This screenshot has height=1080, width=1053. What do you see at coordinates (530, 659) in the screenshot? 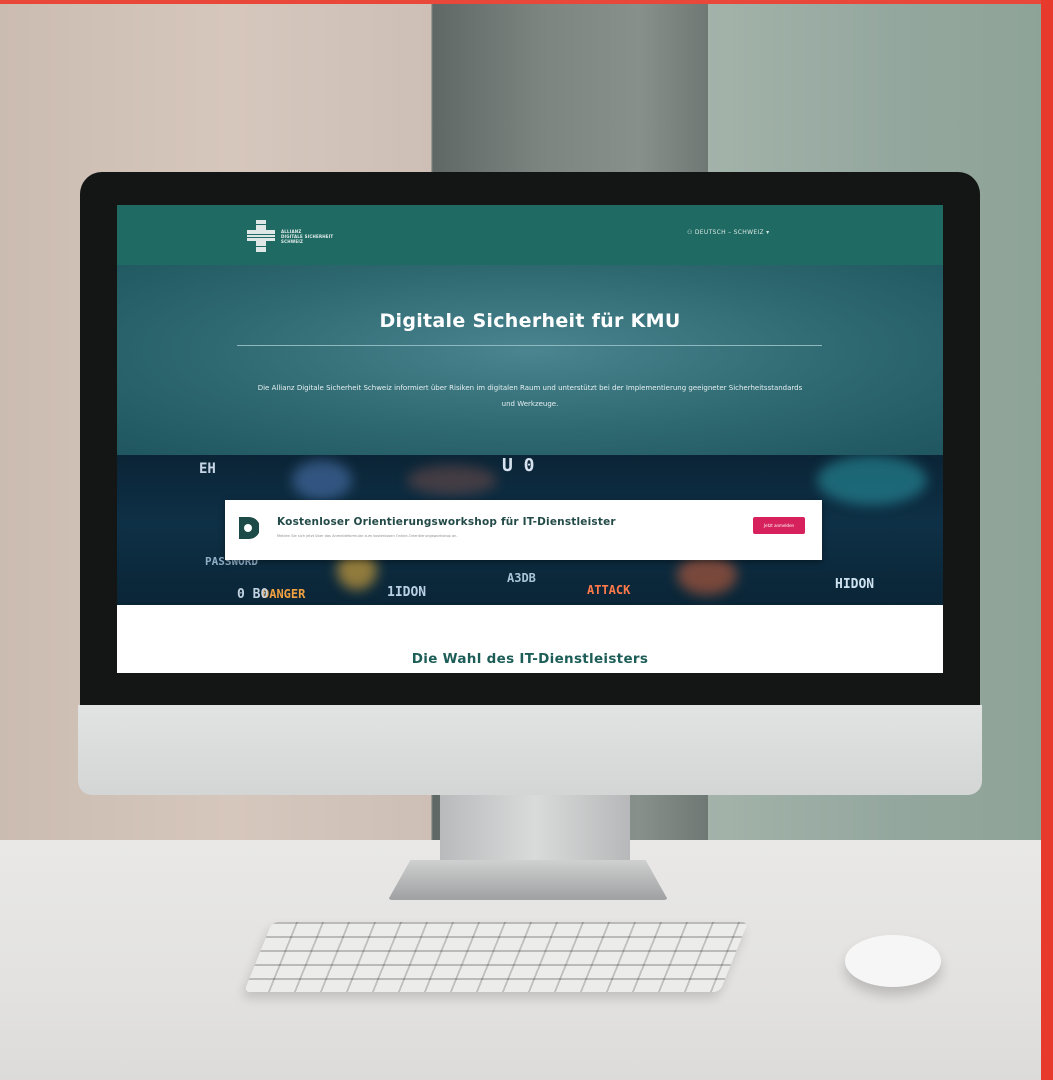
I see `section-title: Die Wahl des IT-Dienstleisters` at bounding box center [530, 659].